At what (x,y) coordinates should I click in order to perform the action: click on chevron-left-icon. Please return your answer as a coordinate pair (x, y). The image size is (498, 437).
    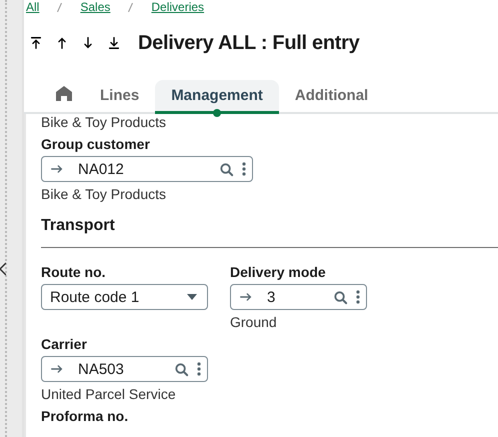
    Looking at the image, I should click on (3, 269).